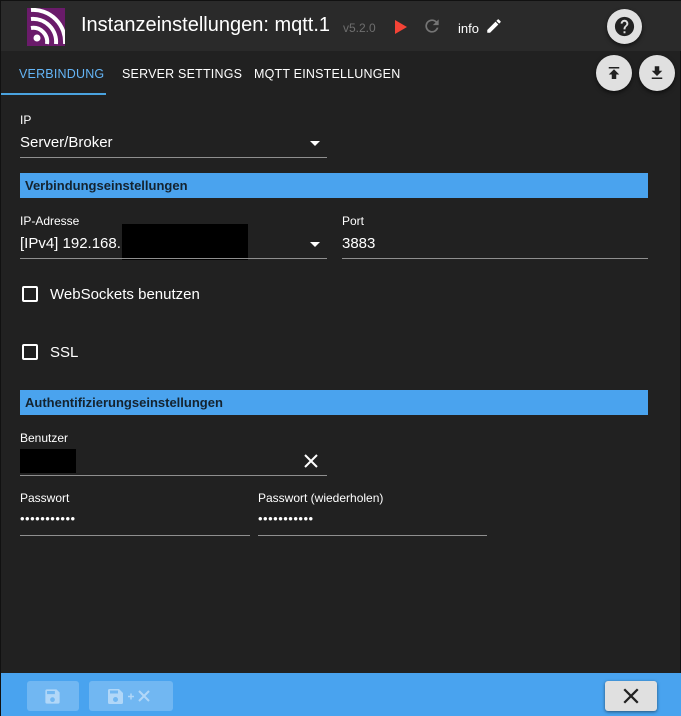 The width and height of the screenshot is (681, 716). Describe the element at coordinates (432, 26) in the screenshot. I see `reload-icon` at that location.